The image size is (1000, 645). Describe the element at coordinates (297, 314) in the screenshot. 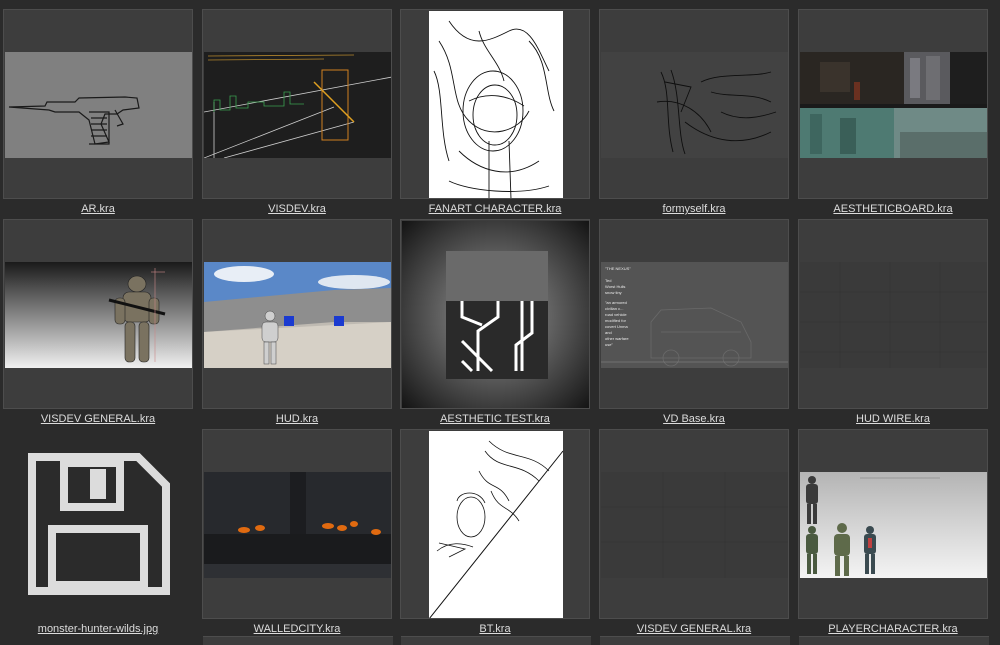

I see `thumbnail-hud` at that location.